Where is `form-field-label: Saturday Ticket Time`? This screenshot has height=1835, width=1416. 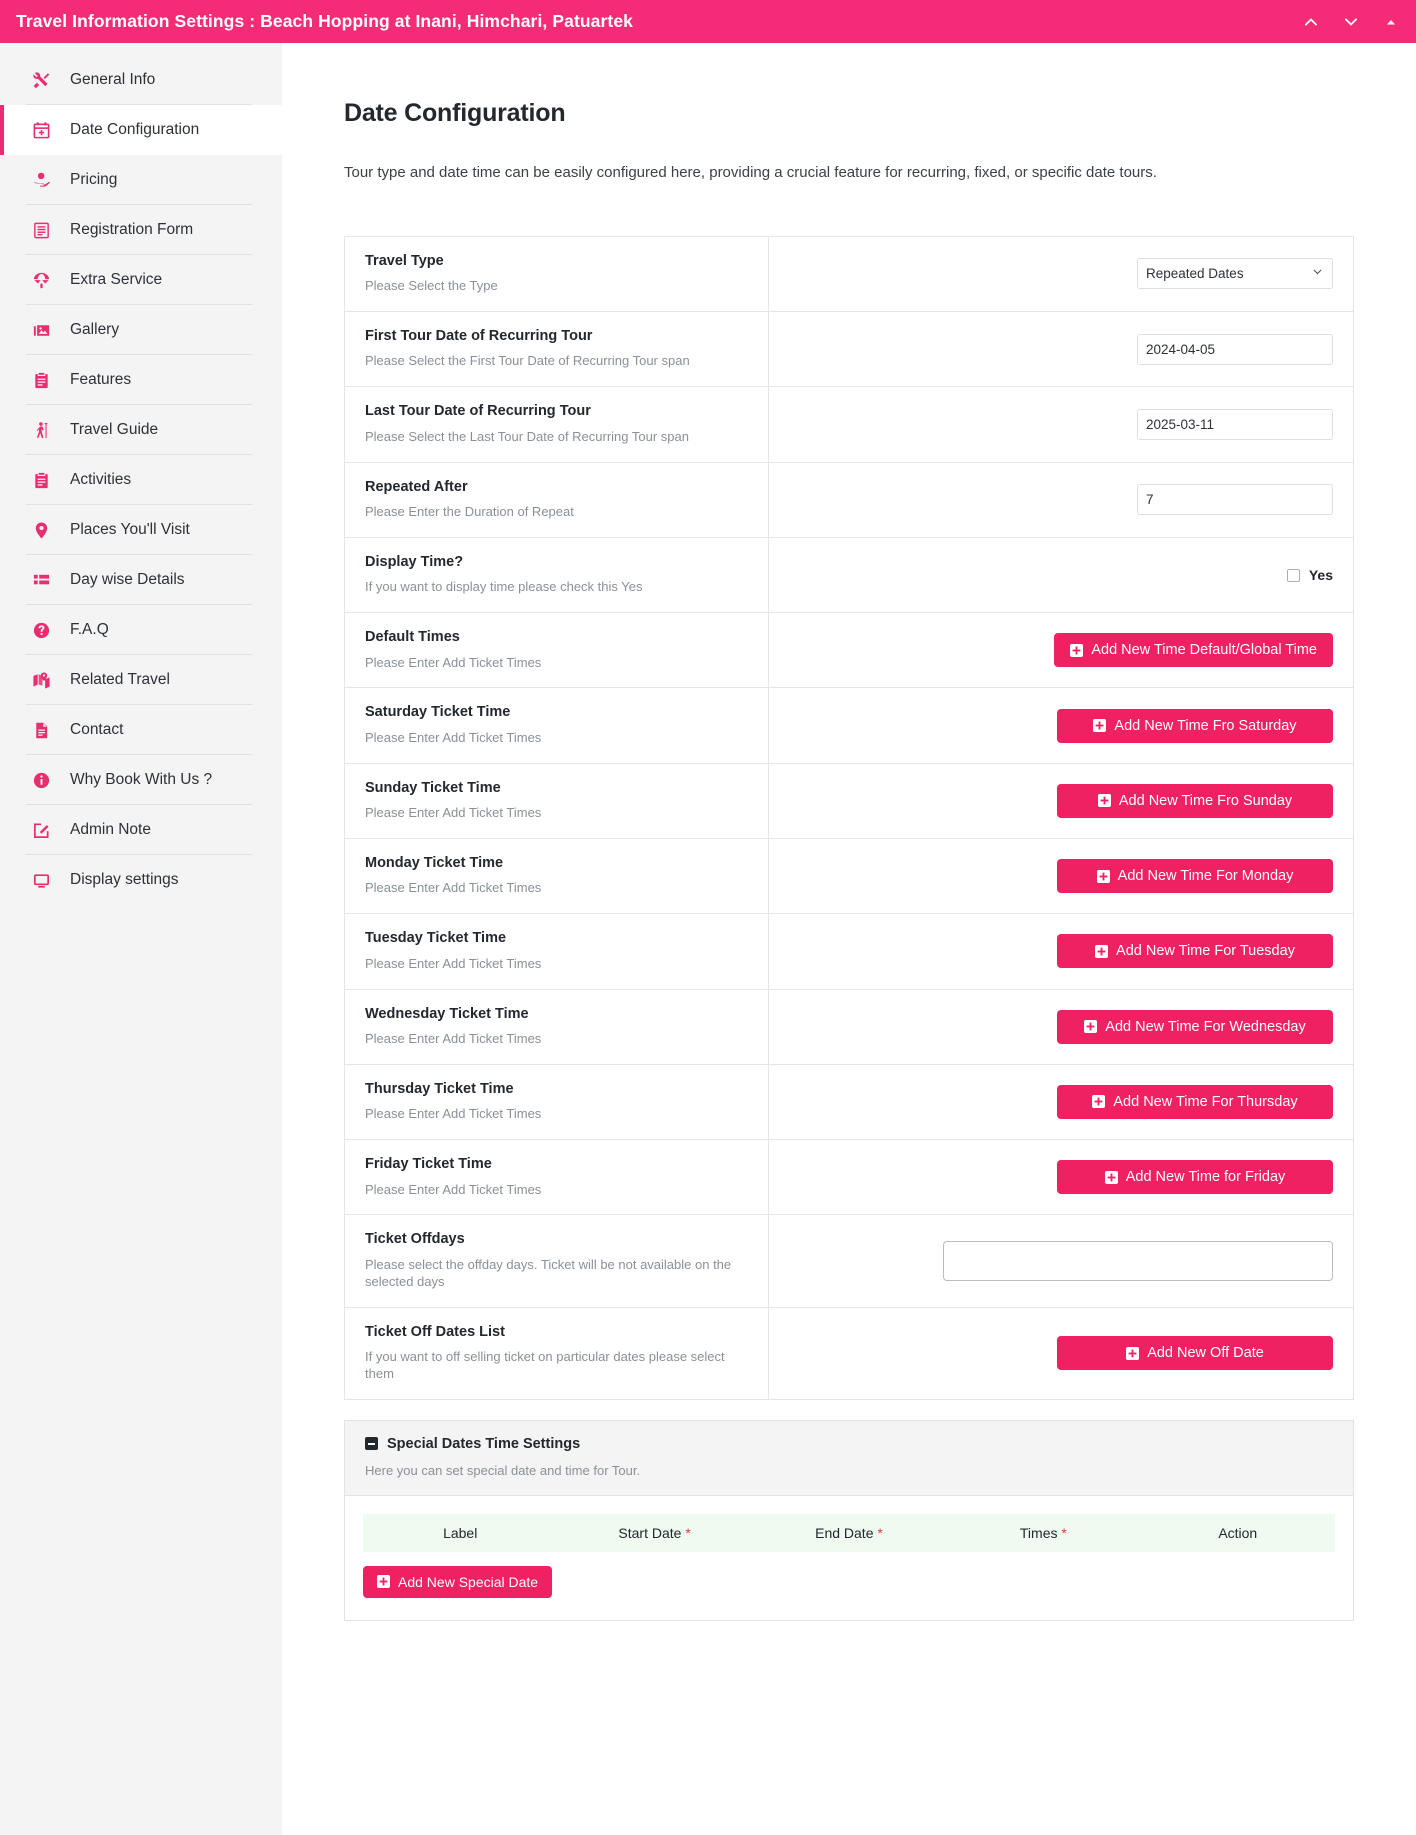
form-field-label: Saturday Ticket Time is located at coordinates (438, 712).